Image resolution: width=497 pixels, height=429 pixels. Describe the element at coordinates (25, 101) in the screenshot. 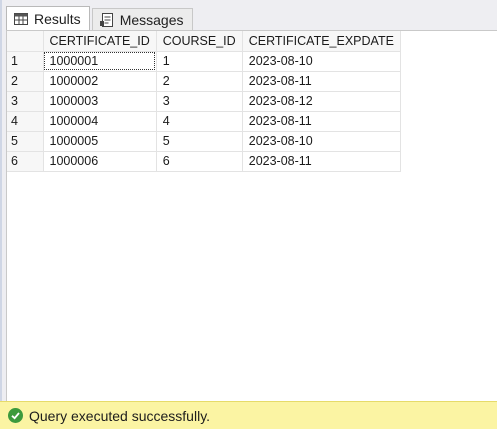

I see `row-number: 3` at that location.